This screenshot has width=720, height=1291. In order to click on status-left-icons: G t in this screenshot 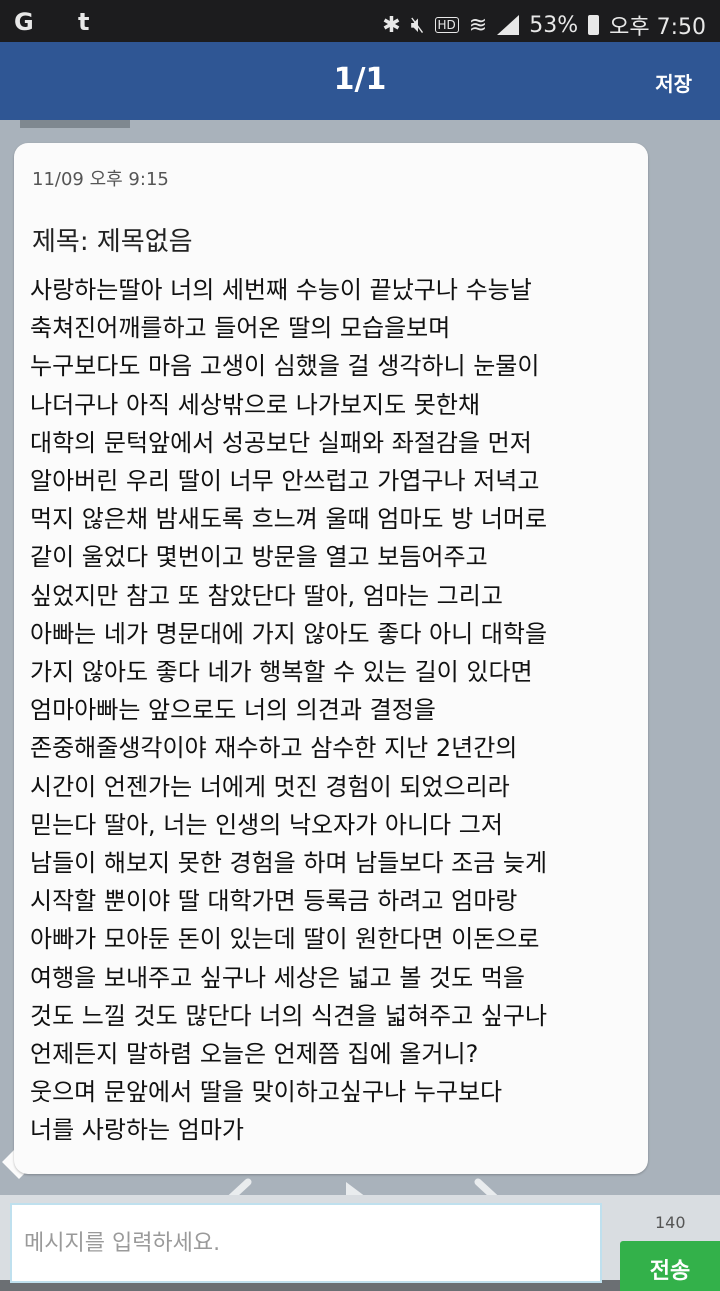, I will do `click(61, 22)`.